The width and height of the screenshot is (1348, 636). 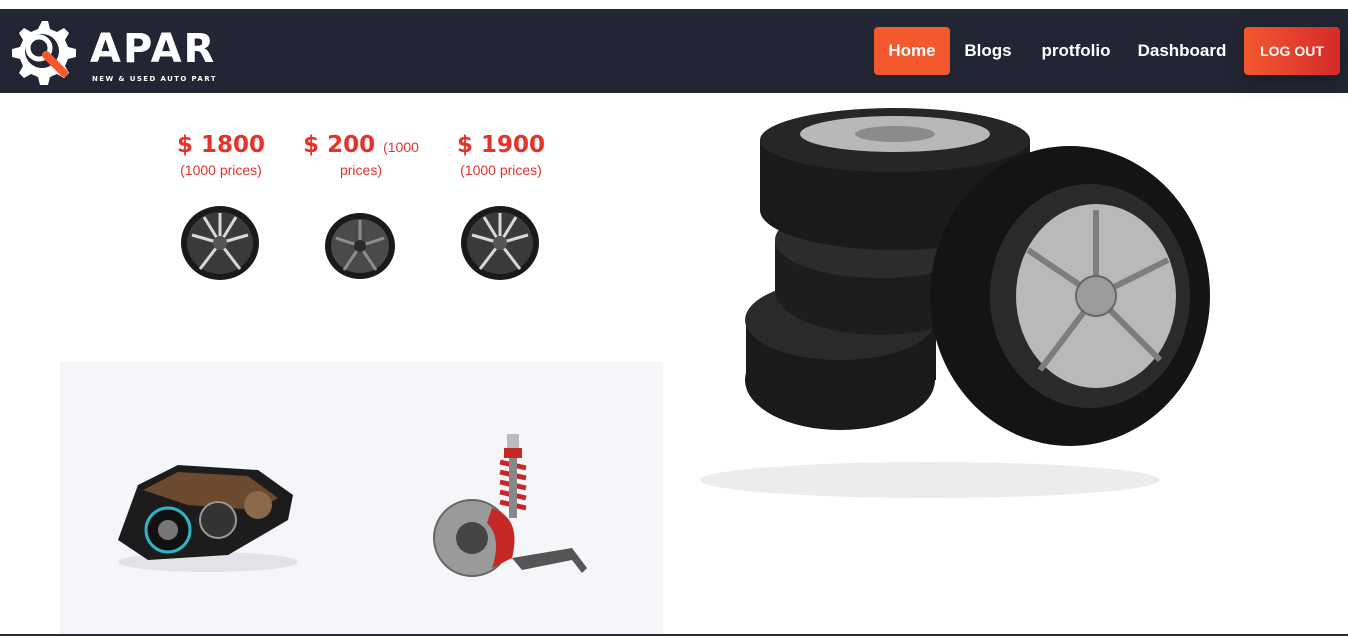 I want to click on brand-logo: APAR NEW & USED AUTO PART, so click(x=118, y=52).